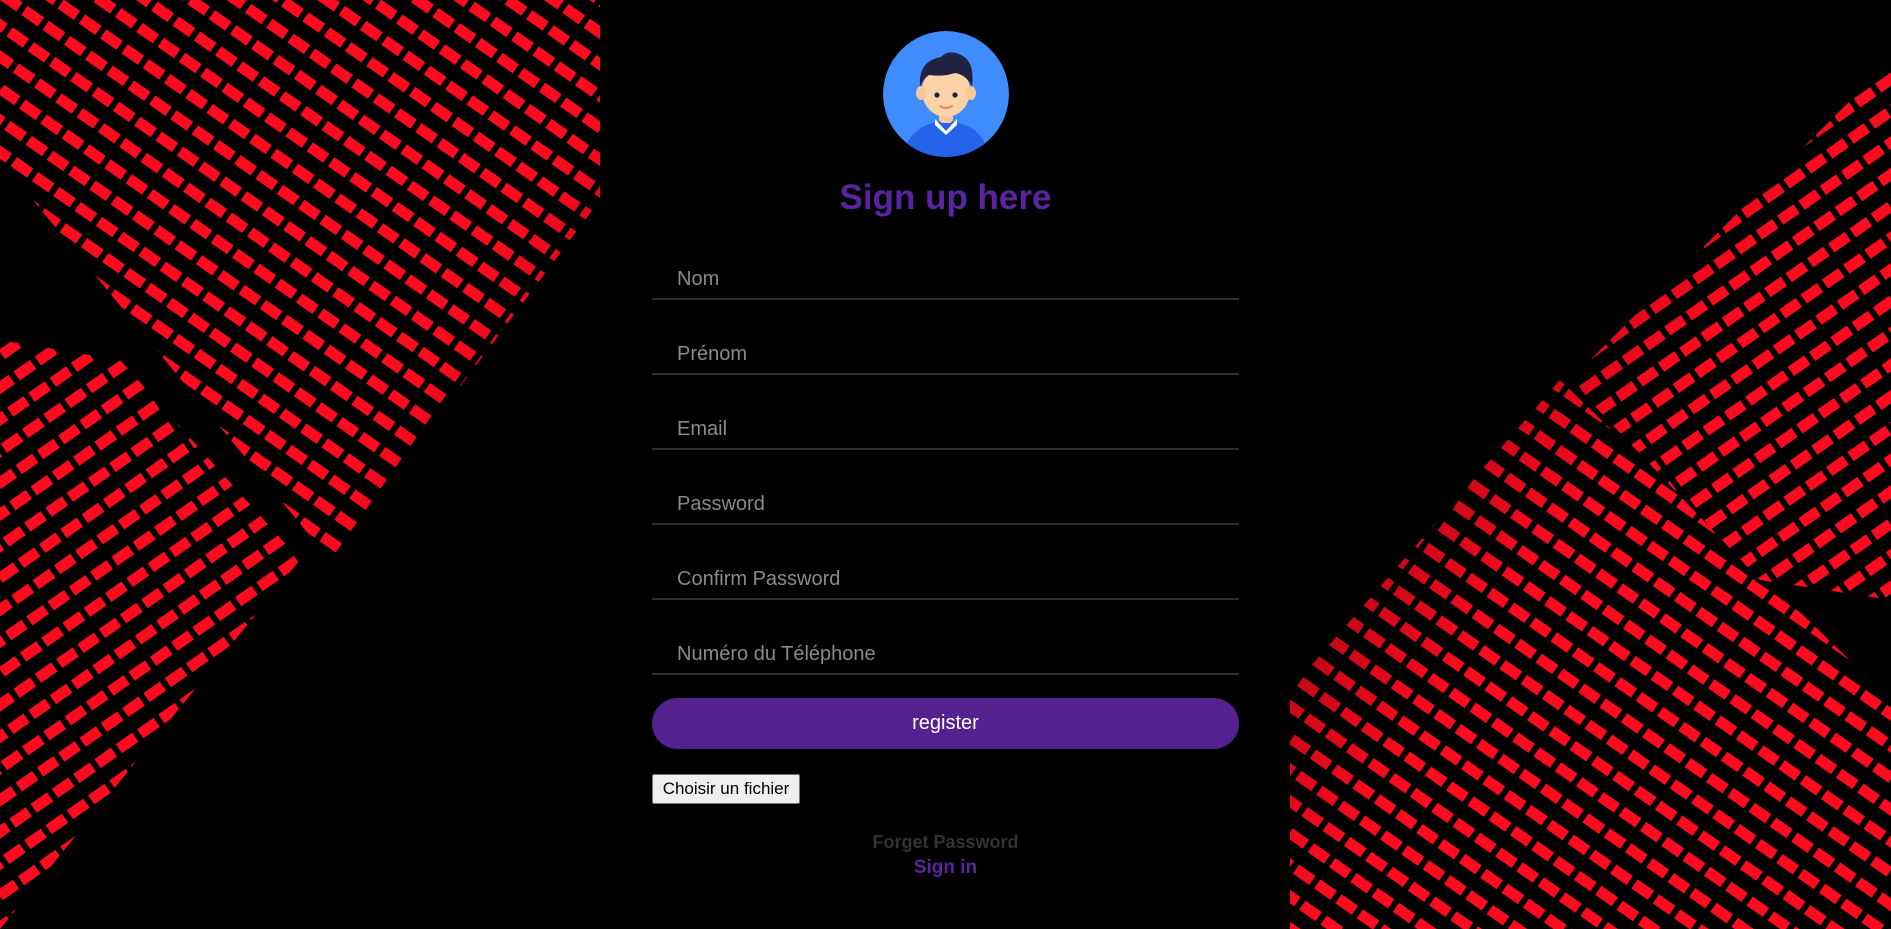 The image size is (1891, 929). Describe the element at coordinates (726, 789) in the screenshot. I see `choose-file-button: Choisir un fichier` at that location.